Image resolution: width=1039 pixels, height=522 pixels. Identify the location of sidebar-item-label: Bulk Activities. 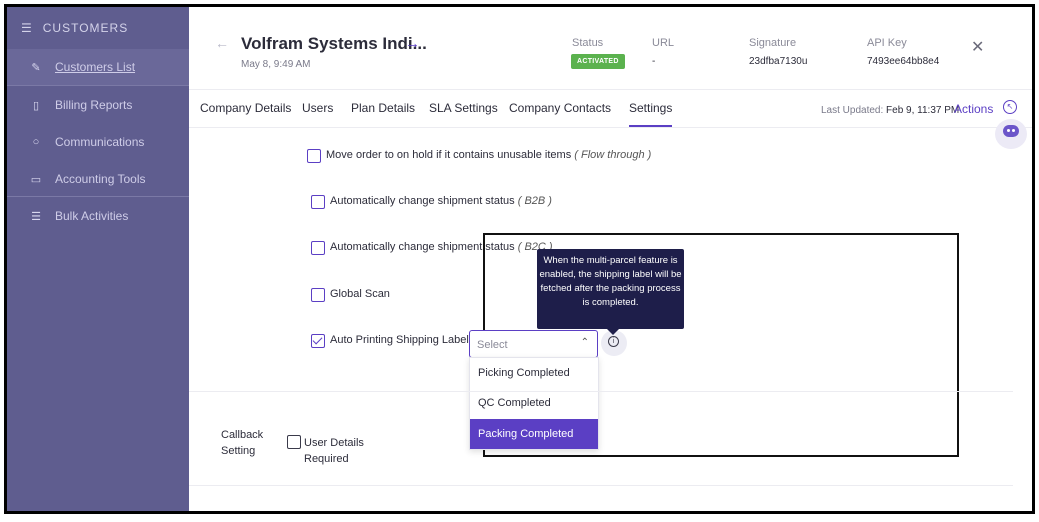
(92, 216).